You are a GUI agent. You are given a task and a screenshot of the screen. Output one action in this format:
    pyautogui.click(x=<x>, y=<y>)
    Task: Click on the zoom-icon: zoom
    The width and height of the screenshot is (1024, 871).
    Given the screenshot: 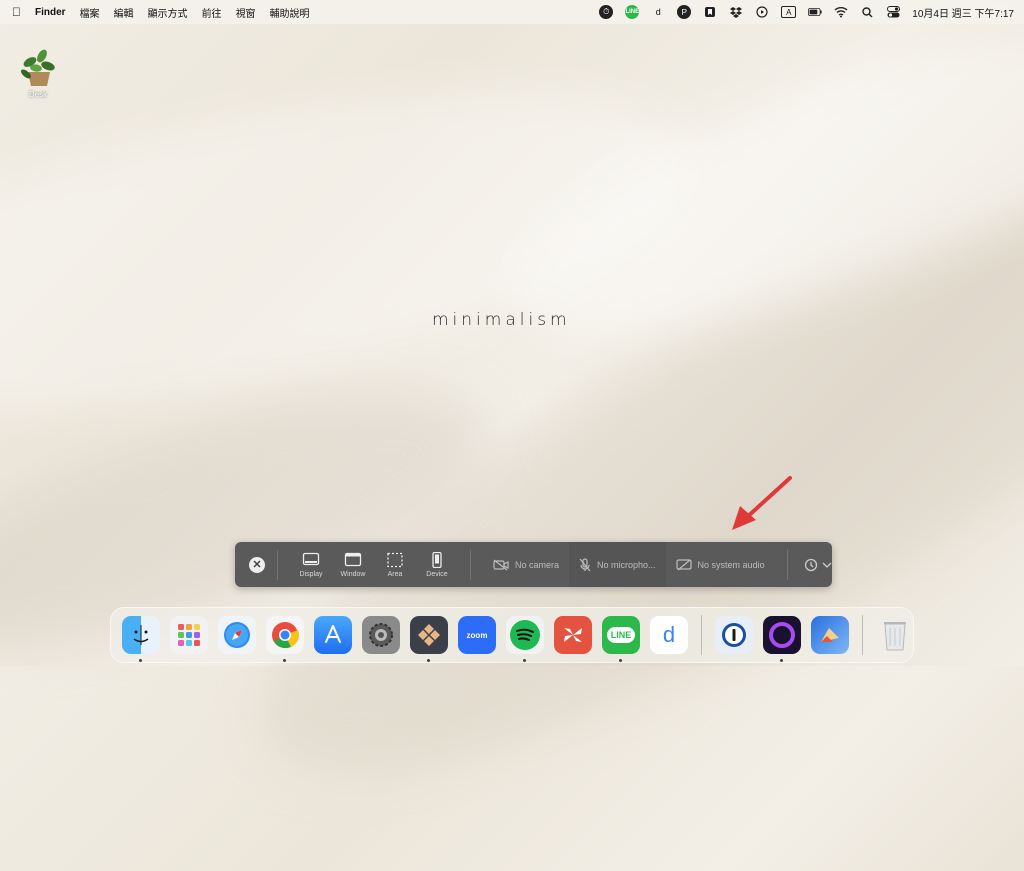 What is the action you would take?
    pyautogui.click(x=477, y=635)
    